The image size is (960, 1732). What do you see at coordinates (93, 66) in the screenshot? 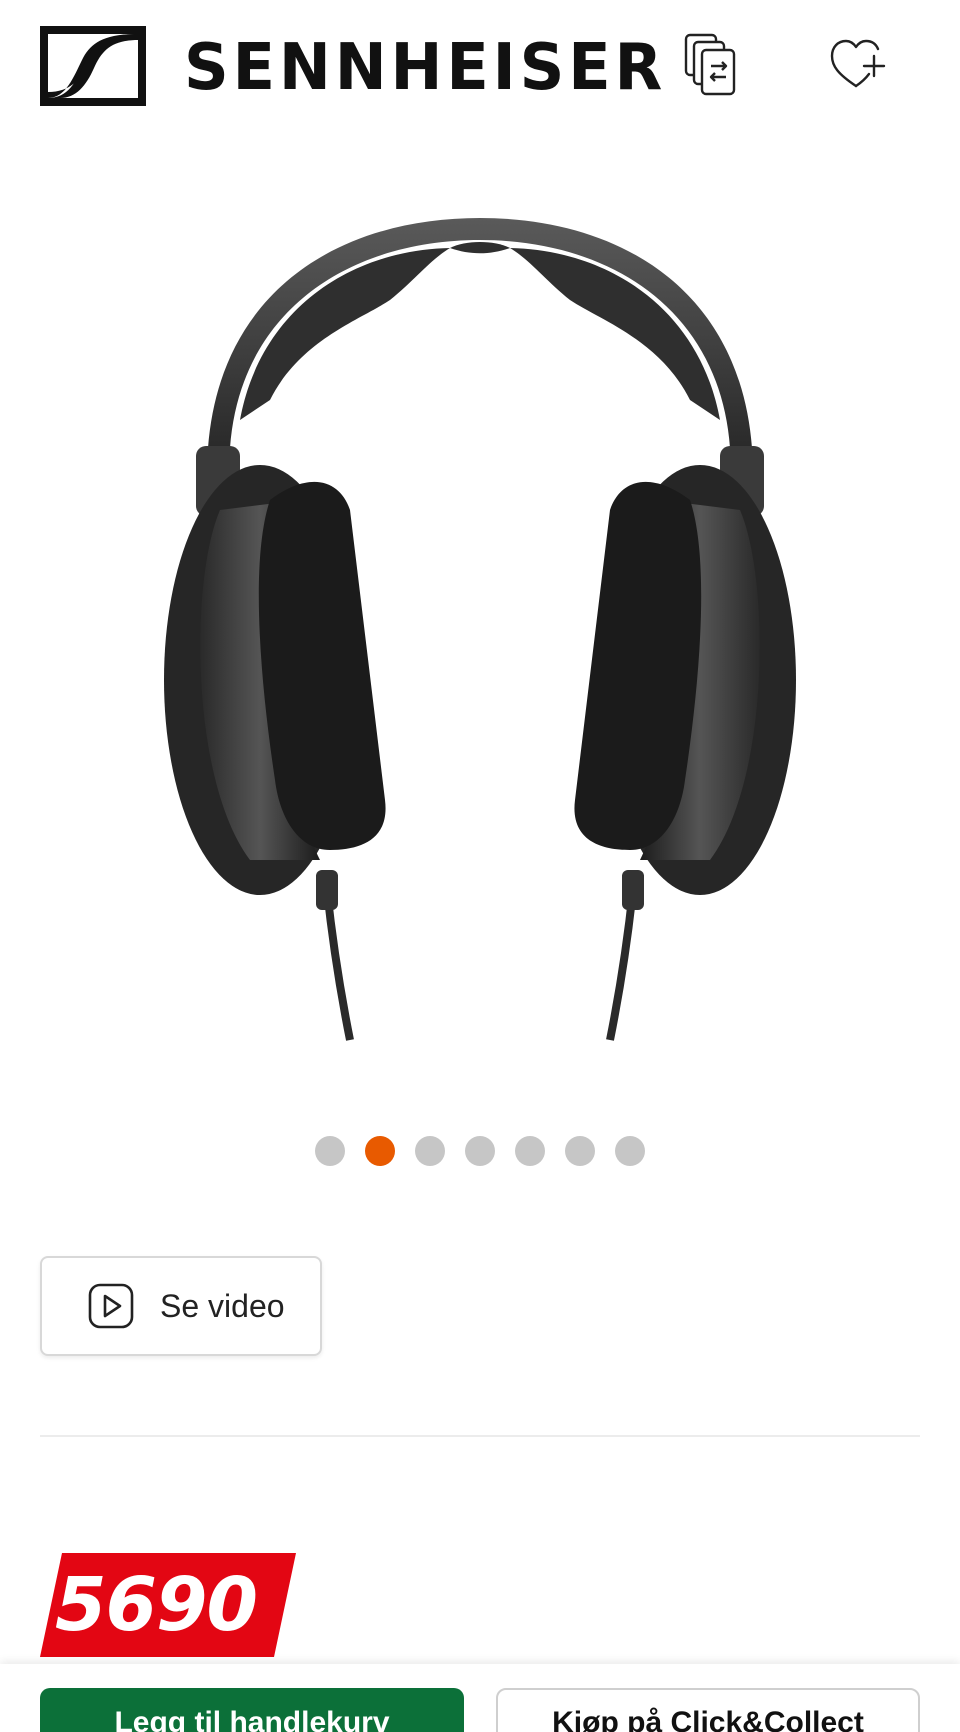
I see `sennheiser-logo-icon` at bounding box center [93, 66].